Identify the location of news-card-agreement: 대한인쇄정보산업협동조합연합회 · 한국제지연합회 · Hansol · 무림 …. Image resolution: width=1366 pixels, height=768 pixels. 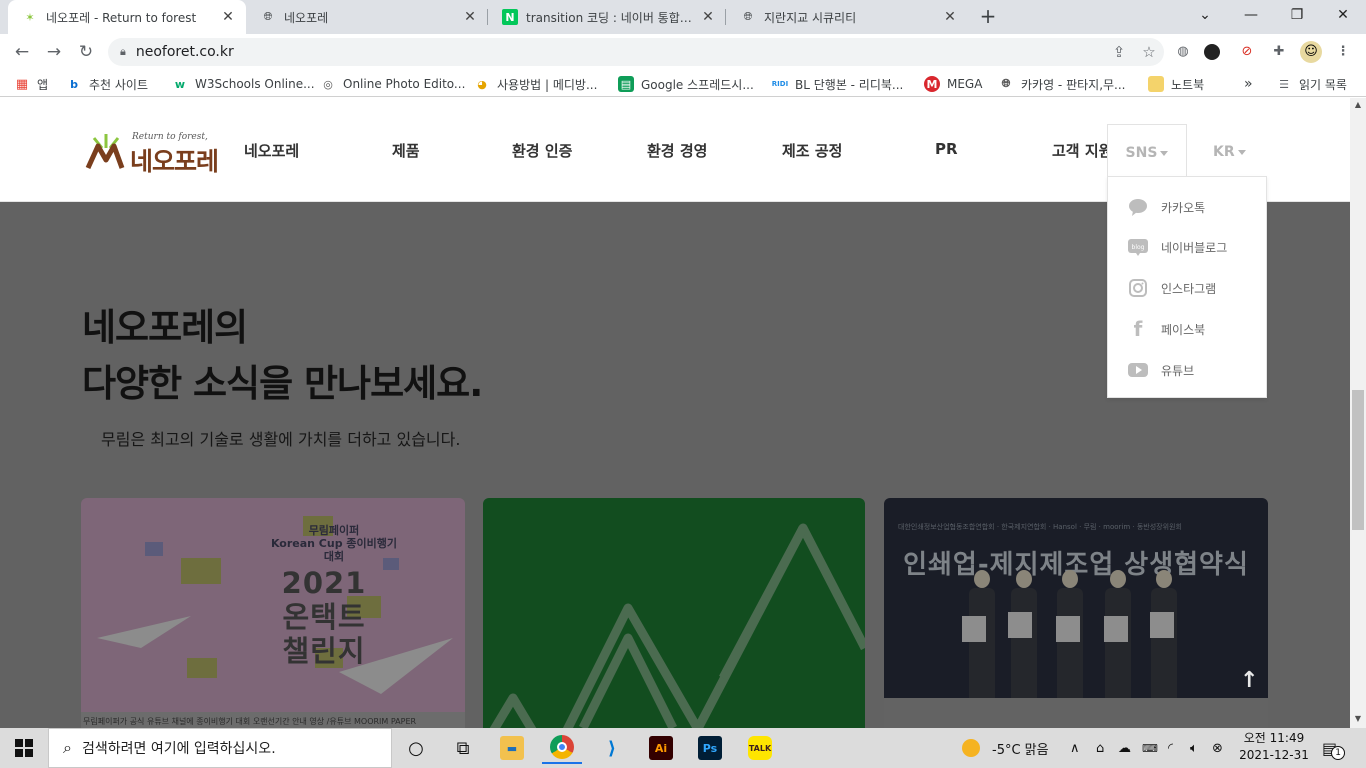
(1076, 613).